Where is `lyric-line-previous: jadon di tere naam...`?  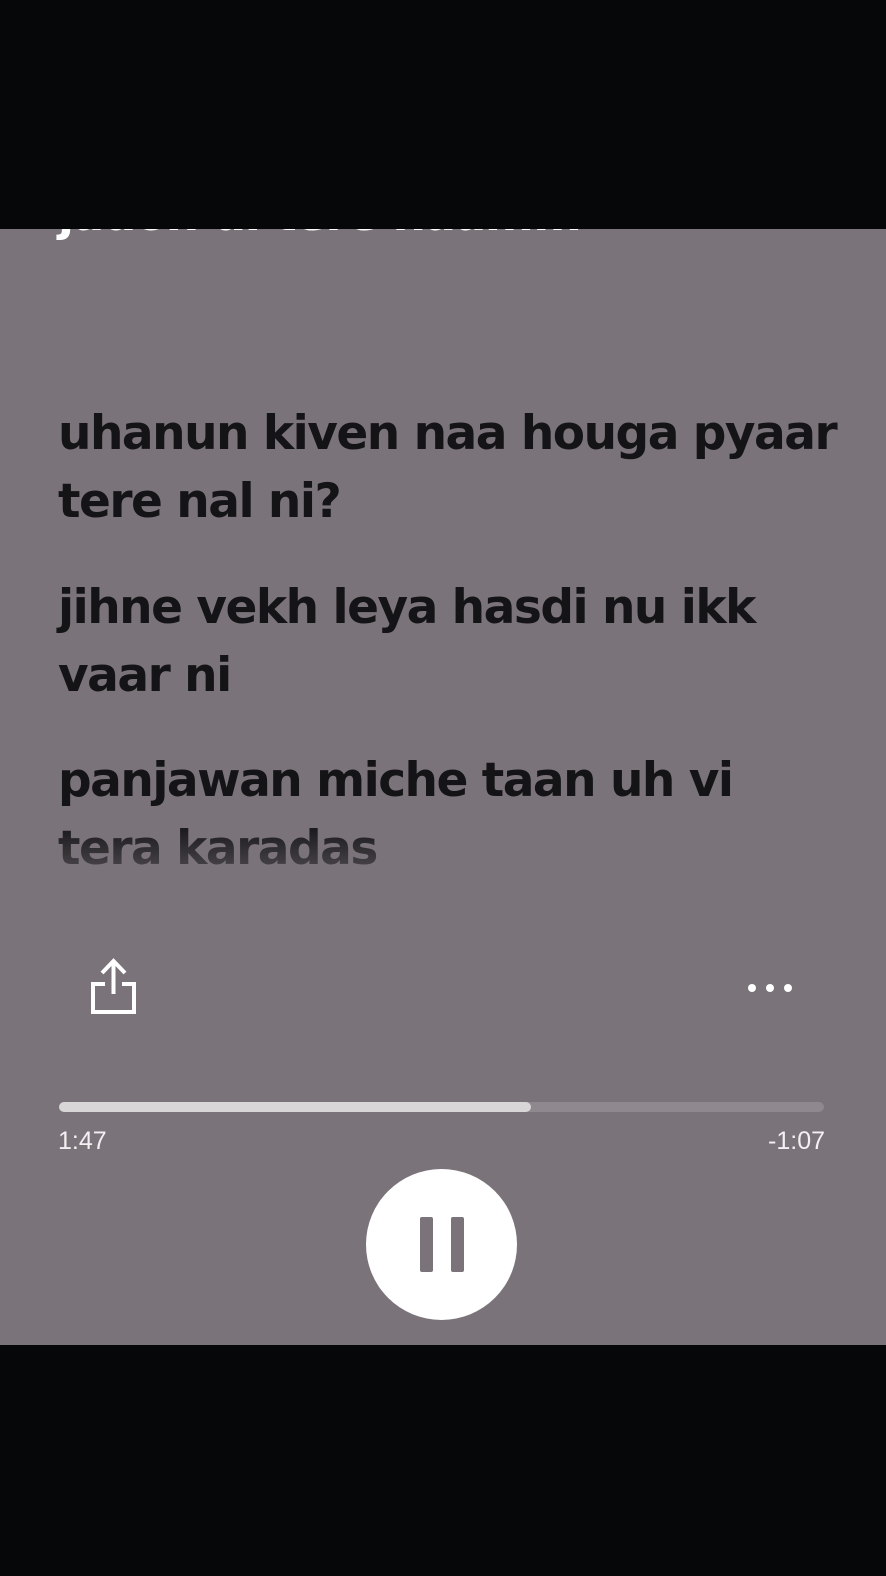
lyric-line-previous: jadon di tere naam... is located at coordinates (320, 239).